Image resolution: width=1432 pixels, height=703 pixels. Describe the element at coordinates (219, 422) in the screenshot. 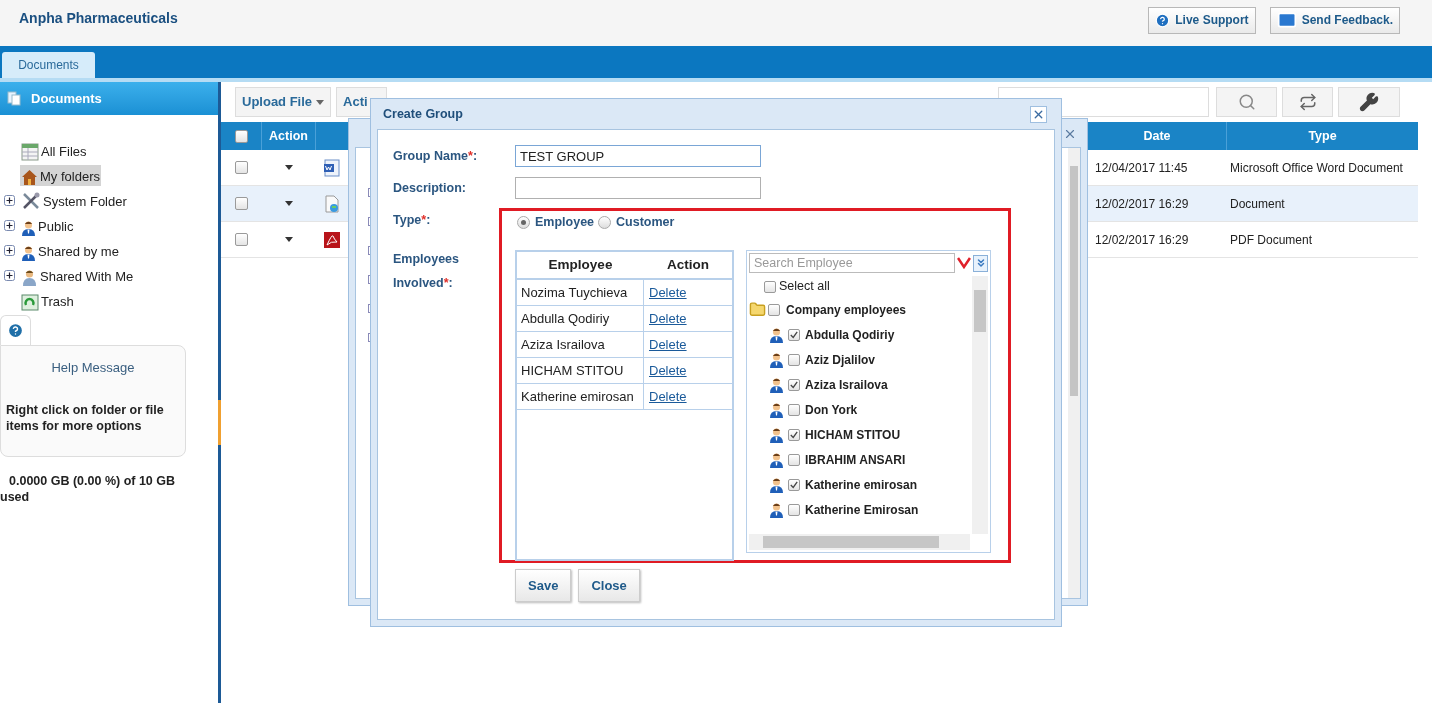

I see `splitter-handle` at that location.